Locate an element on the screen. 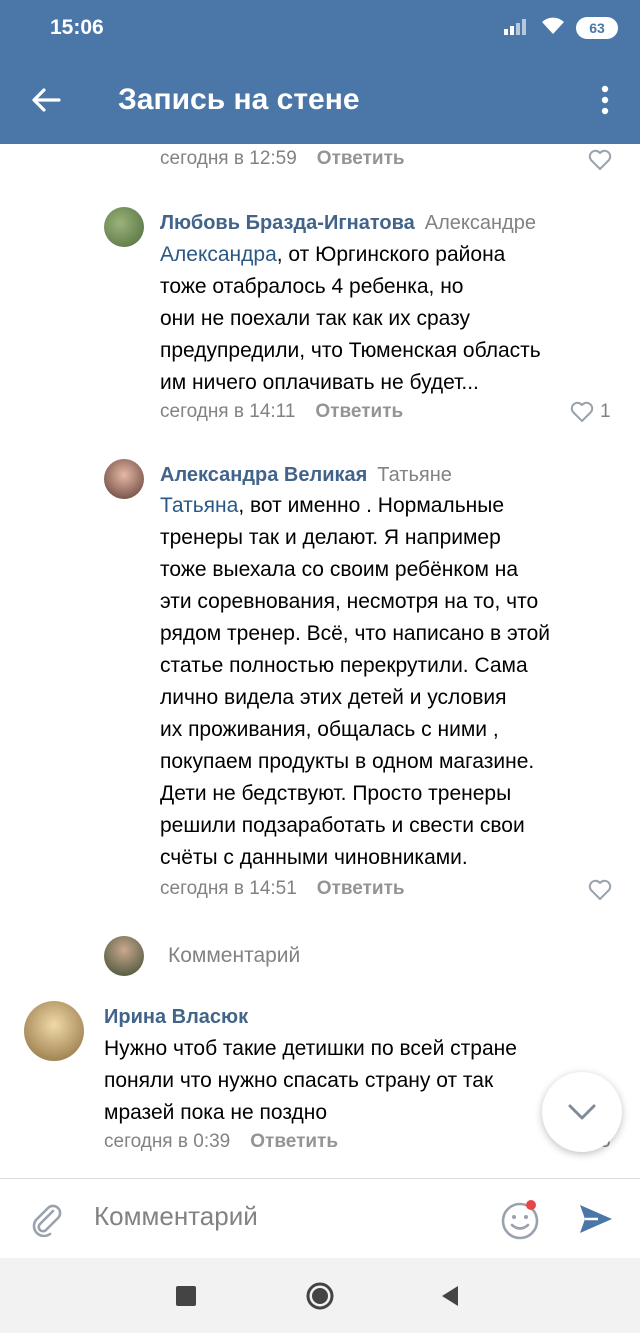 Image resolution: width=640 pixels, height=1333 pixels. comment-text-line: тоже отабралось 4 ребенка, но is located at coordinates (312, 286).